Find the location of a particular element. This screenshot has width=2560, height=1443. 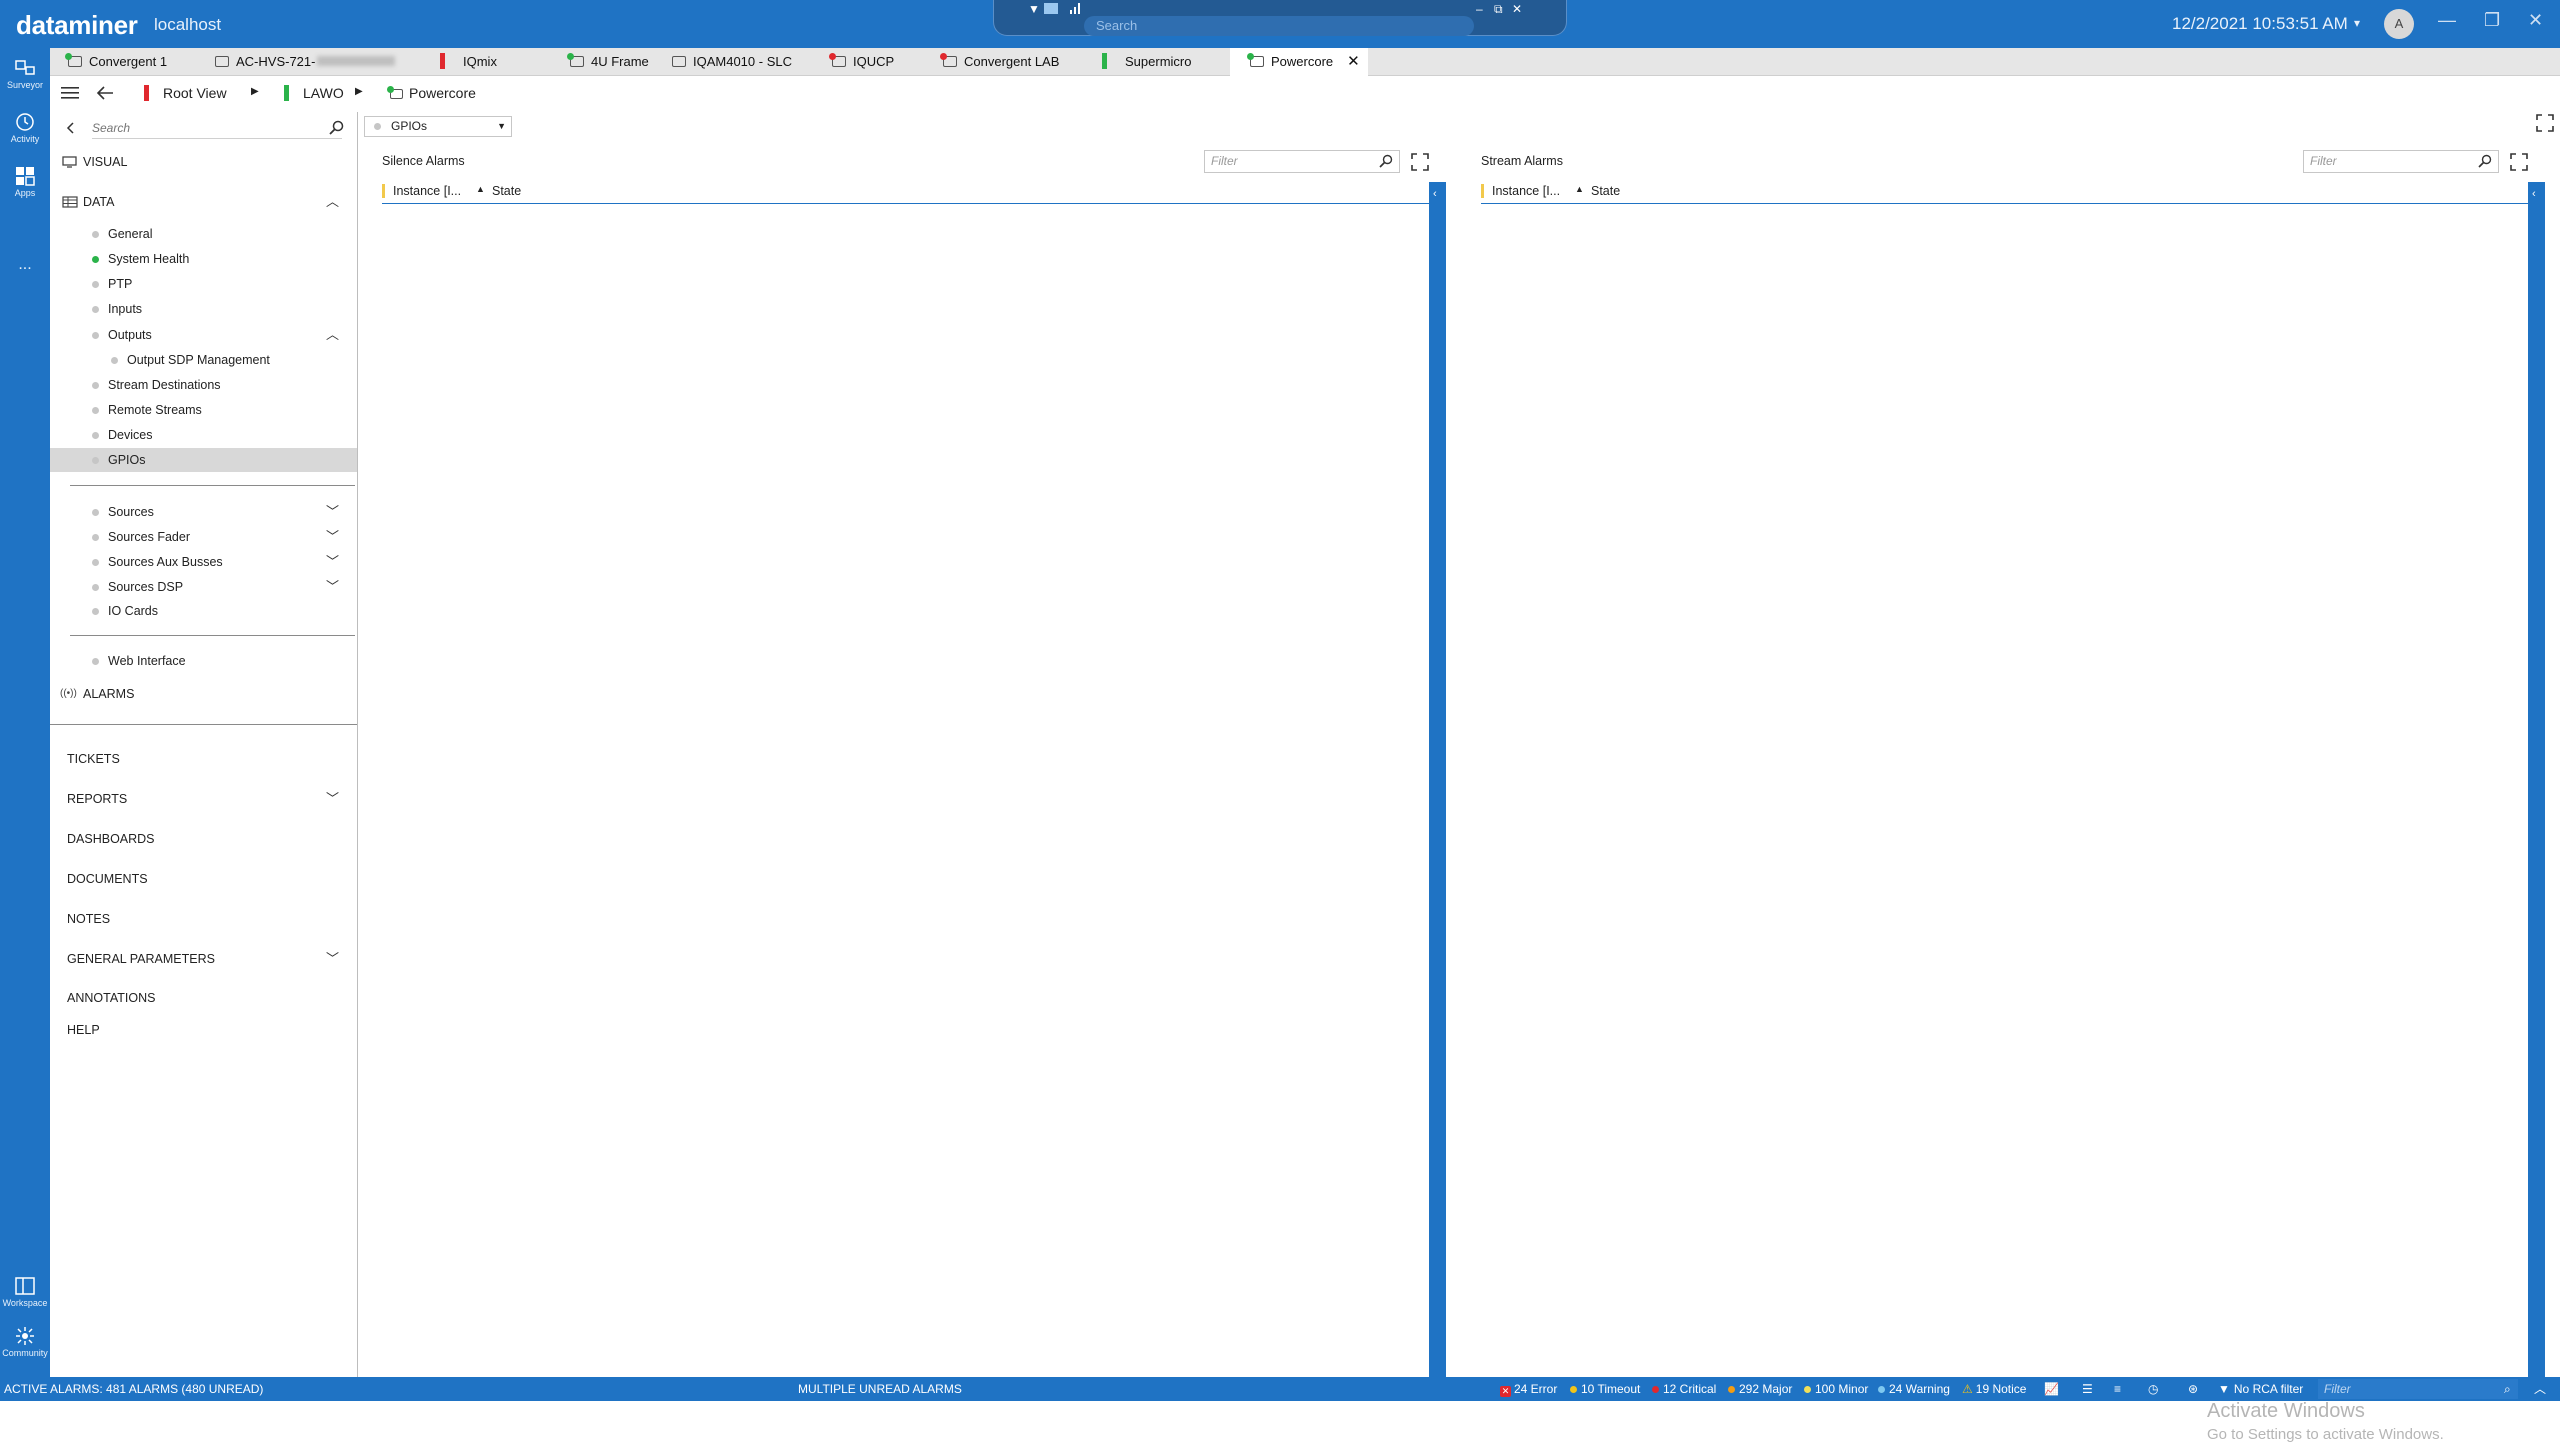

sort-lines-icon: ≡ is located at coordinates (2117, 1389).